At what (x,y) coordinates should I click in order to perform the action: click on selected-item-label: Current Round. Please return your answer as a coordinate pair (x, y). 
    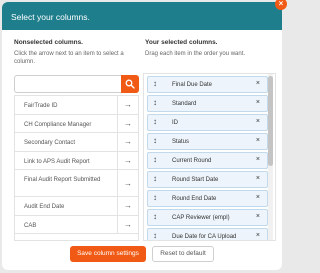
    Looking at the image, I should click on (192, 161).